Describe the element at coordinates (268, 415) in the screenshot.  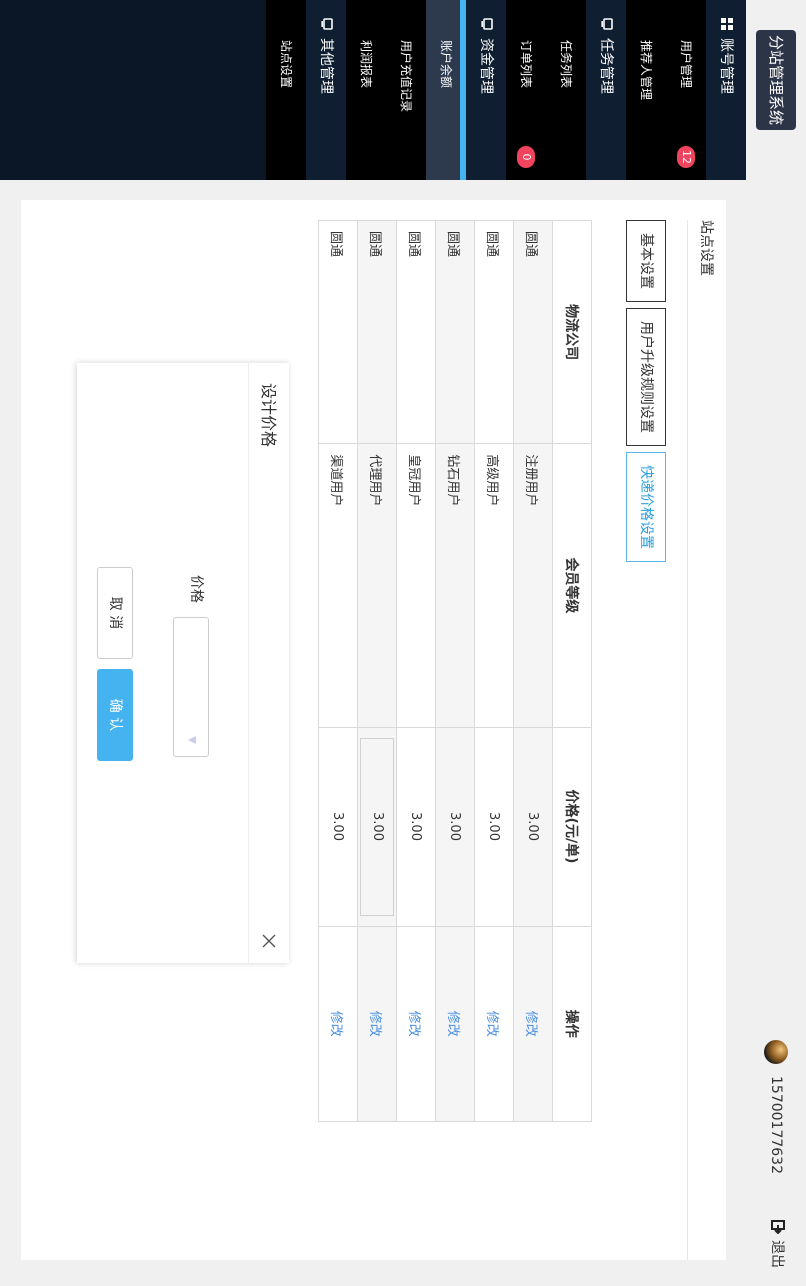
I see `dialog-title: 设计价格` at that location.